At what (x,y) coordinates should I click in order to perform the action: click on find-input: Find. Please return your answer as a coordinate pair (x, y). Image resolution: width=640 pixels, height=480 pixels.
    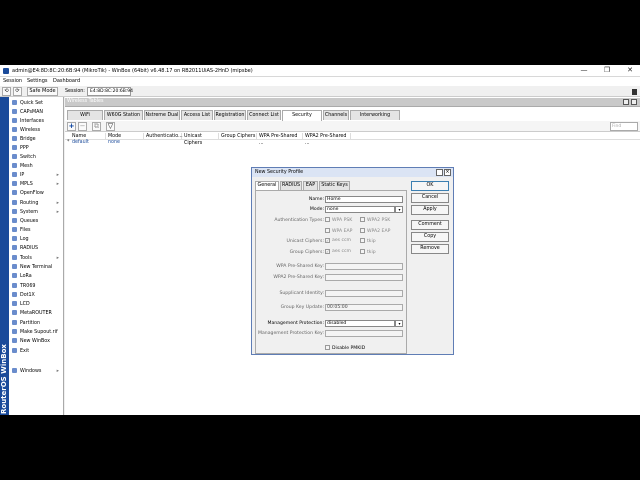
    Looking at the image, I should click on (624, 126).